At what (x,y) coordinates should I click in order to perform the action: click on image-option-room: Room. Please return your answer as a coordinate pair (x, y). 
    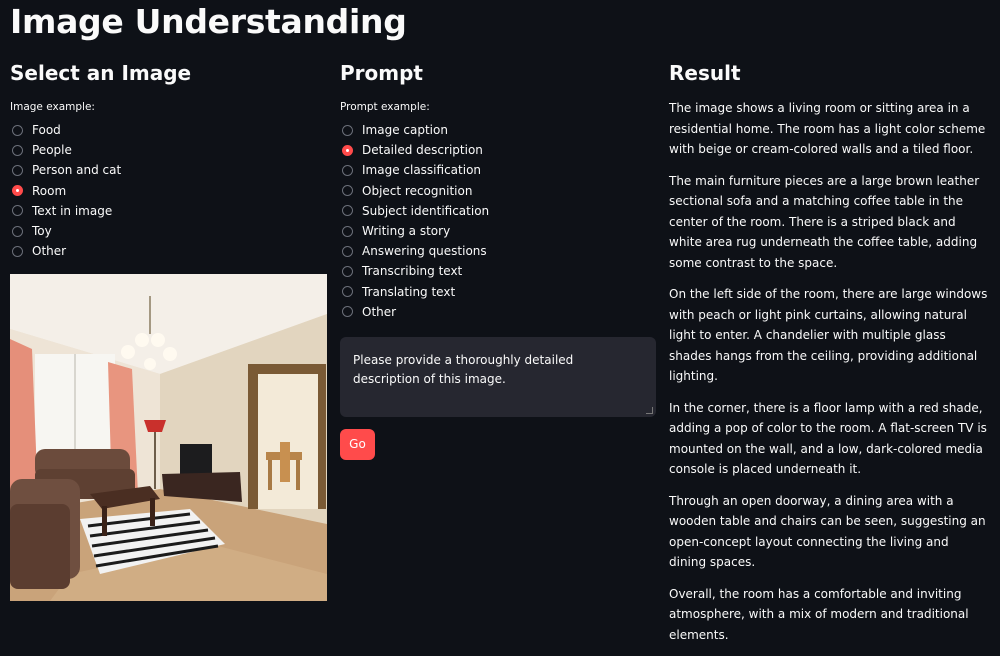
    Looking at the image, I should click on (169, 191).